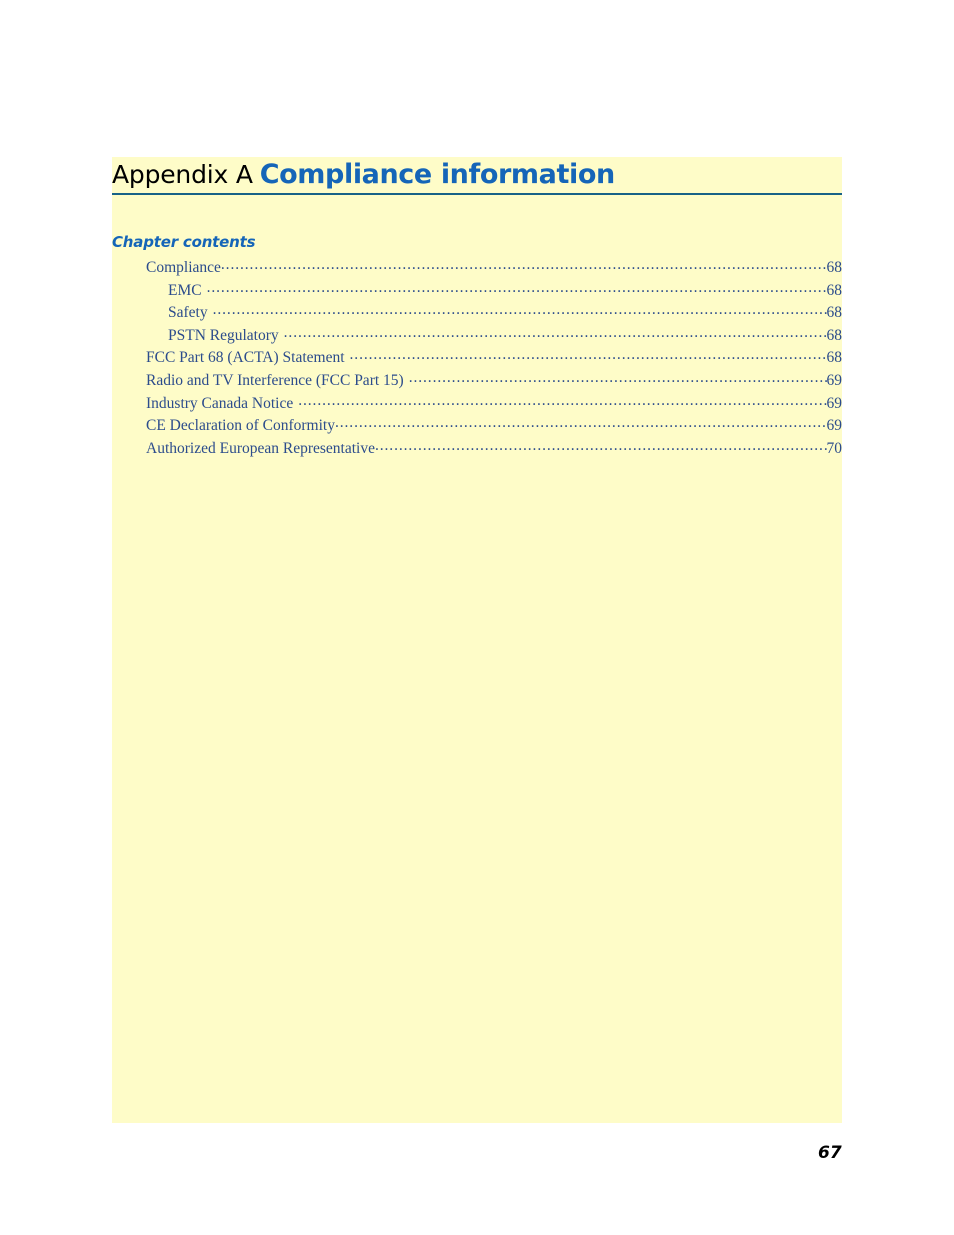 The height and width of the screenshot is (1235, 954). Describe the element at coordinates (245, 358) in the screenshot. I see `toc-entry-label: FCC Part 68 (ACTA) Statement` at that location.